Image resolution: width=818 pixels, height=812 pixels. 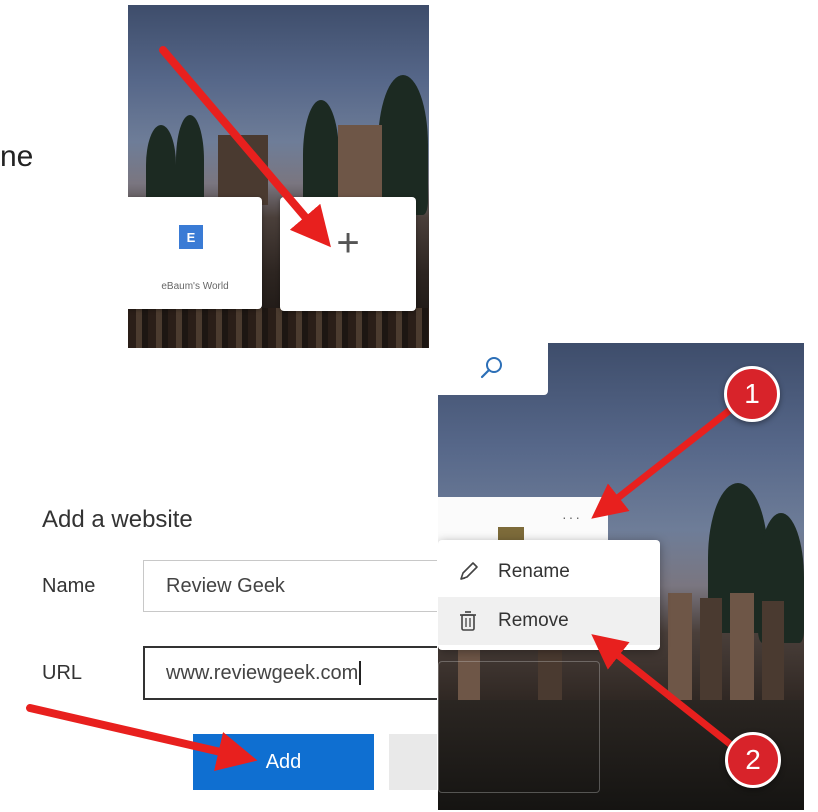 I want to click on url-label: URL, so click(x=62, y=673).